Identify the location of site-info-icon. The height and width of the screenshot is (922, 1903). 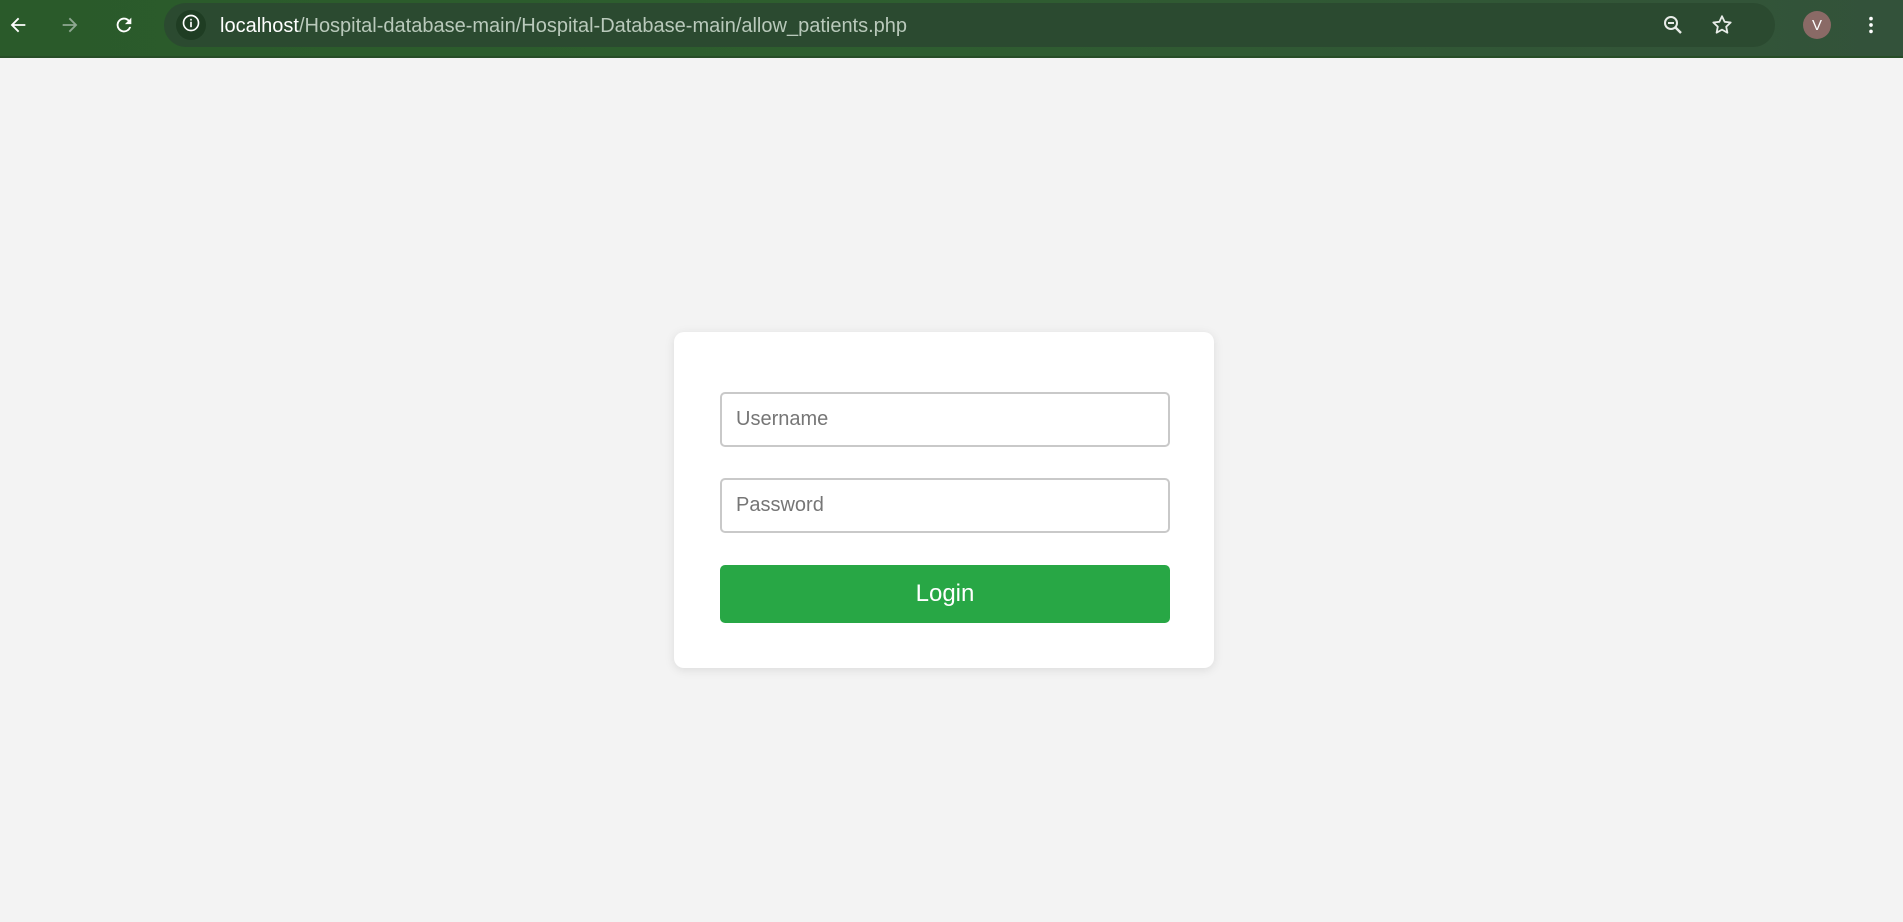
(191, 25).